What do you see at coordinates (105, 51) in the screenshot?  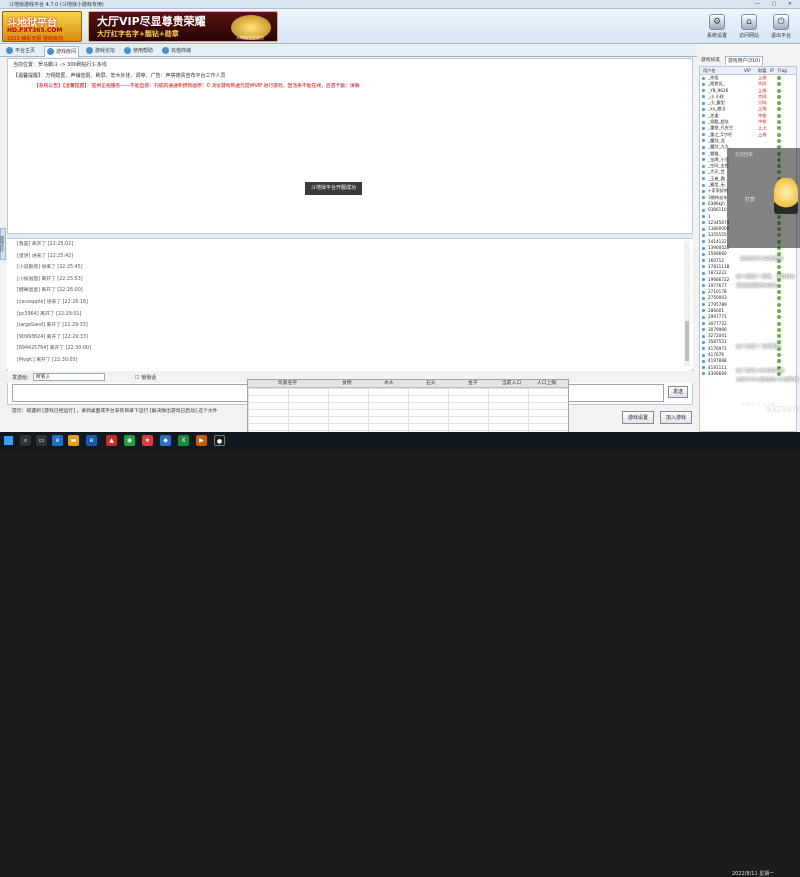 I see `tab-forum-label: 游戏论坛` at bounding box center [105, 51].